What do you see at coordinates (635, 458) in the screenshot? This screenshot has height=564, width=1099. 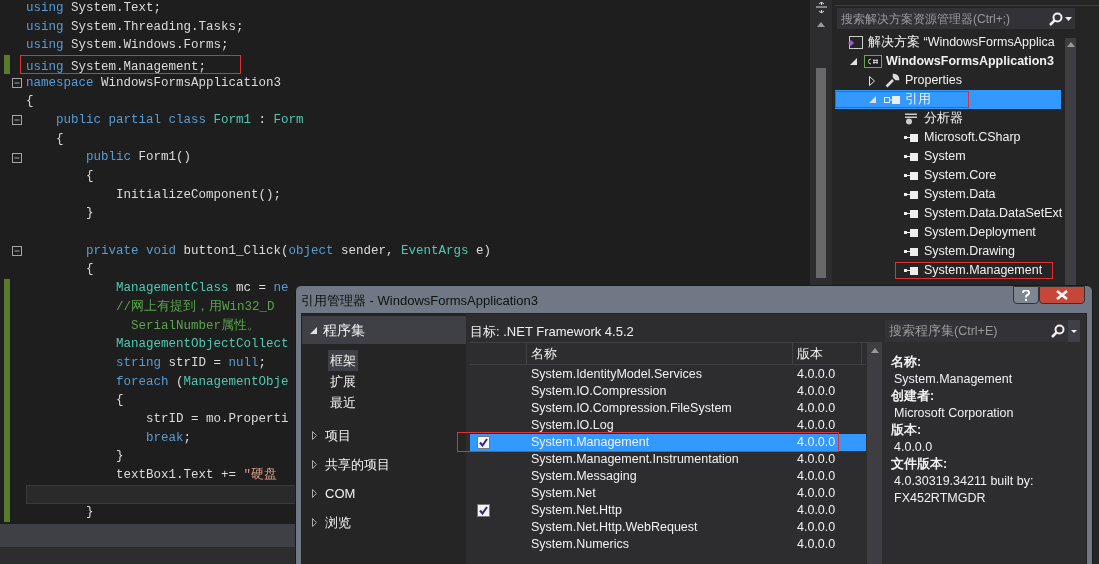 I see `table-cell: System.Management.Instrumentation` at bounding box center [635, 458].